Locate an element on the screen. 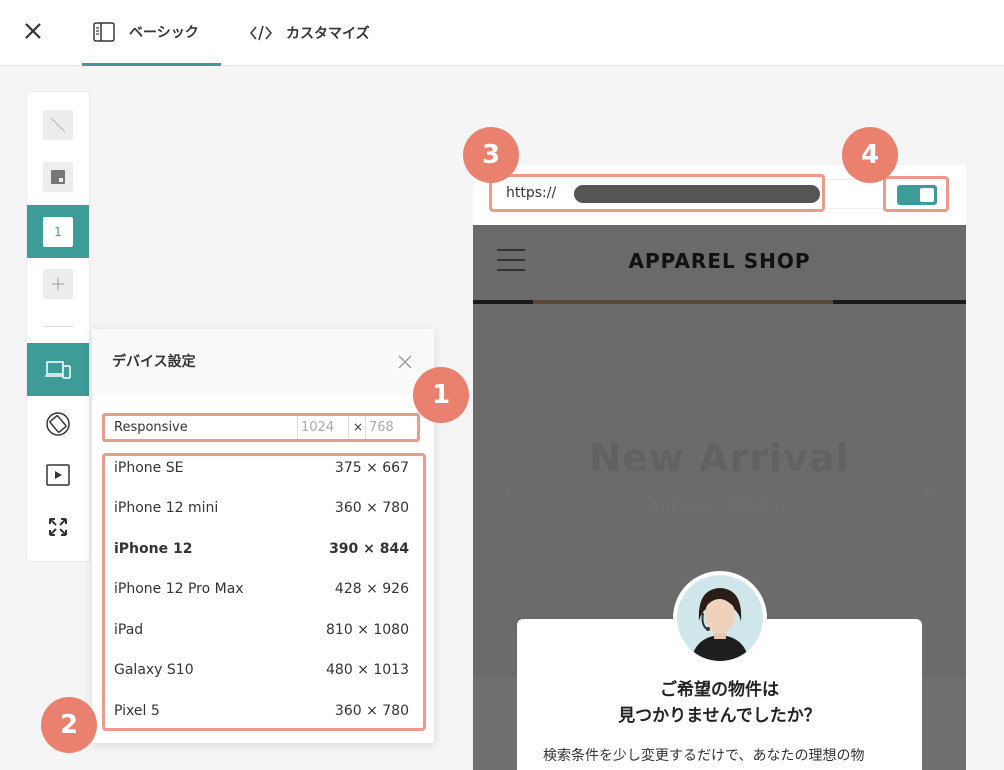 The height and width of the screenshot is (770, 1004). rotate-button is located at coordinates (58, 424).